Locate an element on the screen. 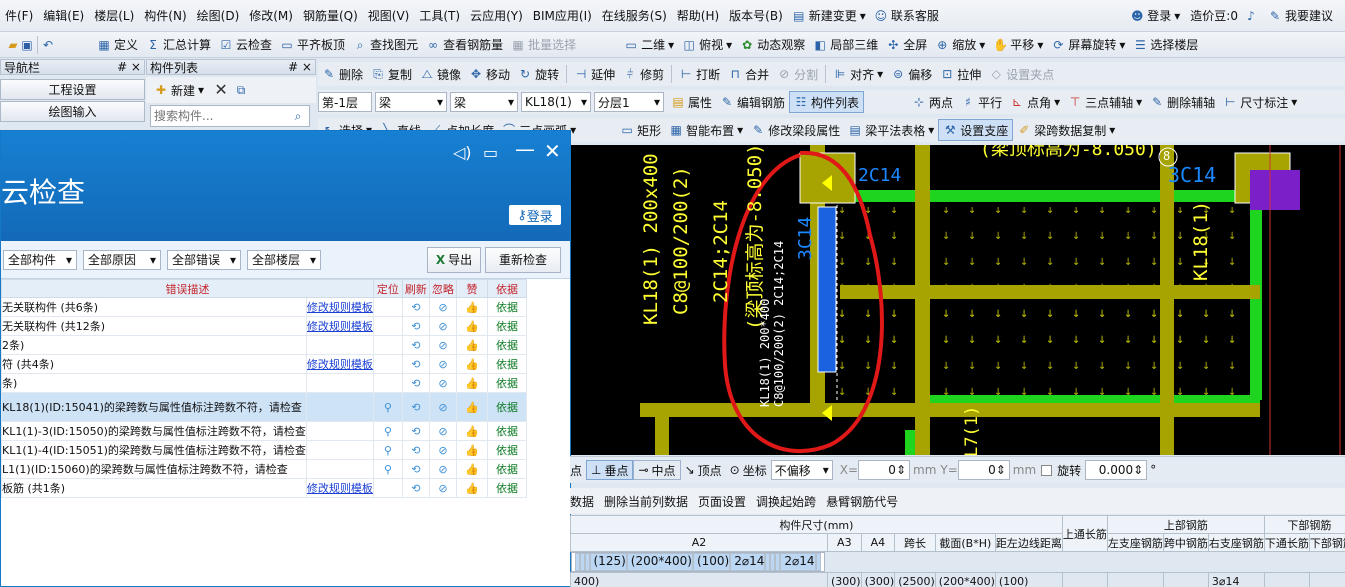  type2-select: 梁 ▾ is located at coordinates (484, 102).